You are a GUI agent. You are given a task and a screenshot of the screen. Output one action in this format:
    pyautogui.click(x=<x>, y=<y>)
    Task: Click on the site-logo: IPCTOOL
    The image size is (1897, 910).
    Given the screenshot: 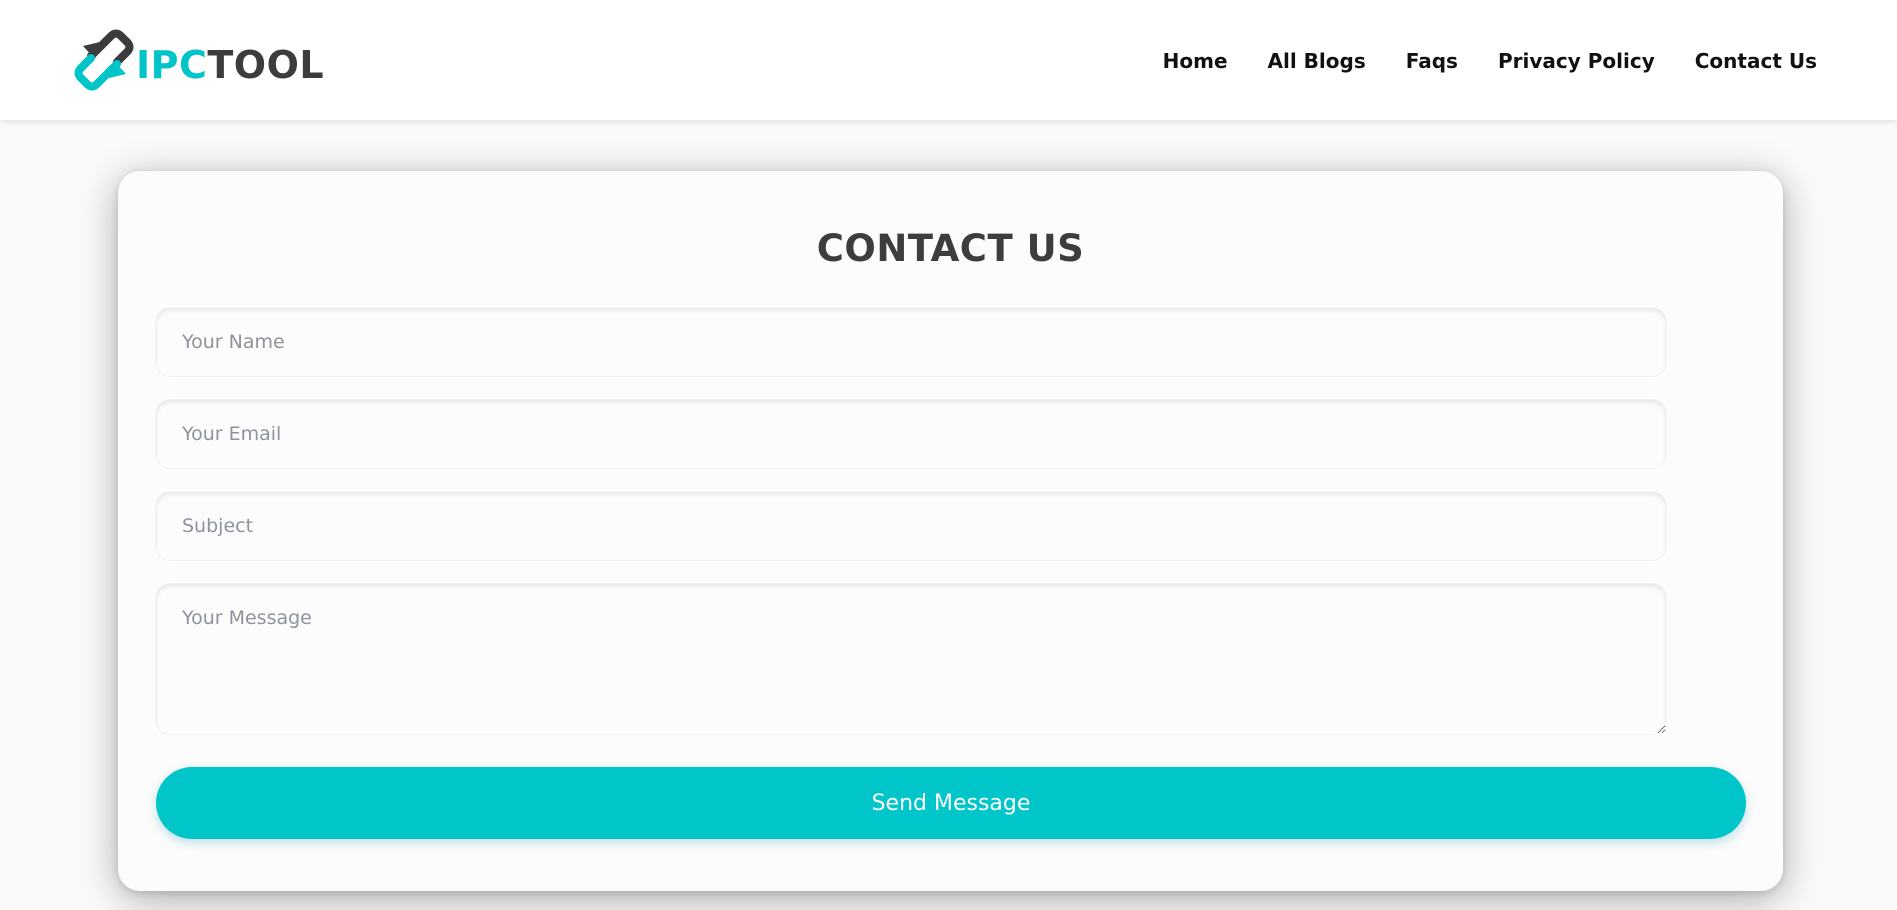 What is the action you would take?
    pyautogui.click(x=198, y=60)
    